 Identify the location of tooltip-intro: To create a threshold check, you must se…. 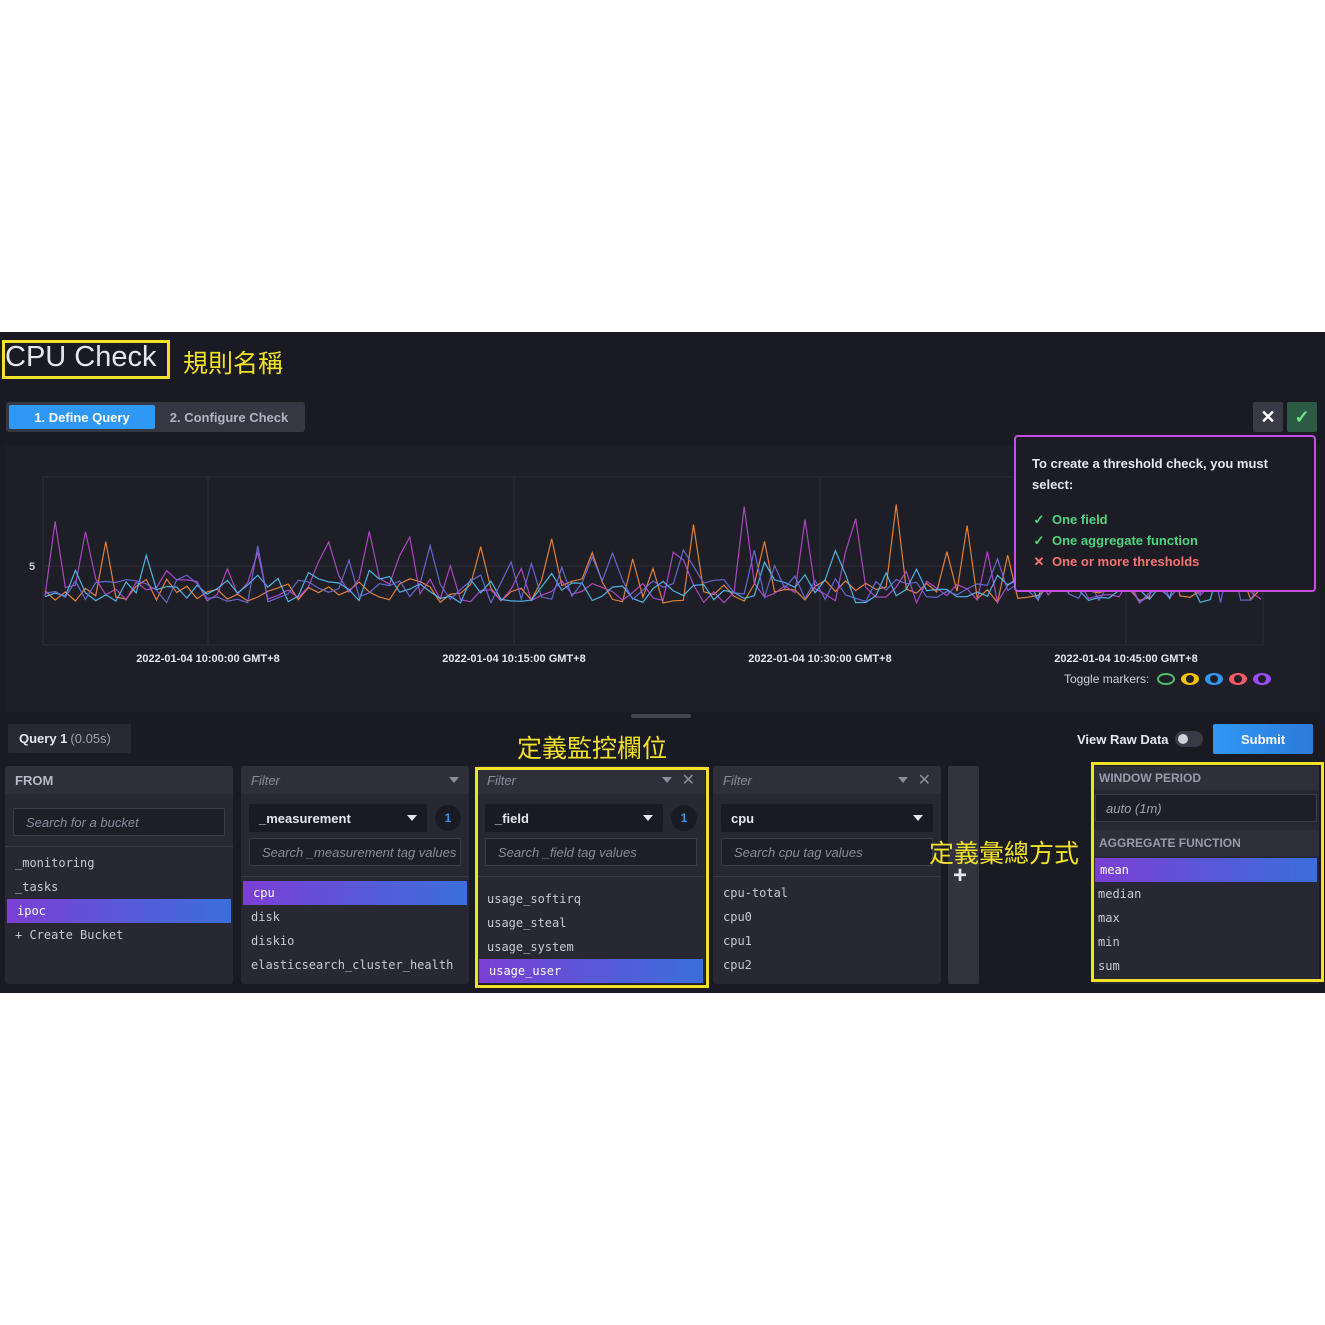
(1150, 474).